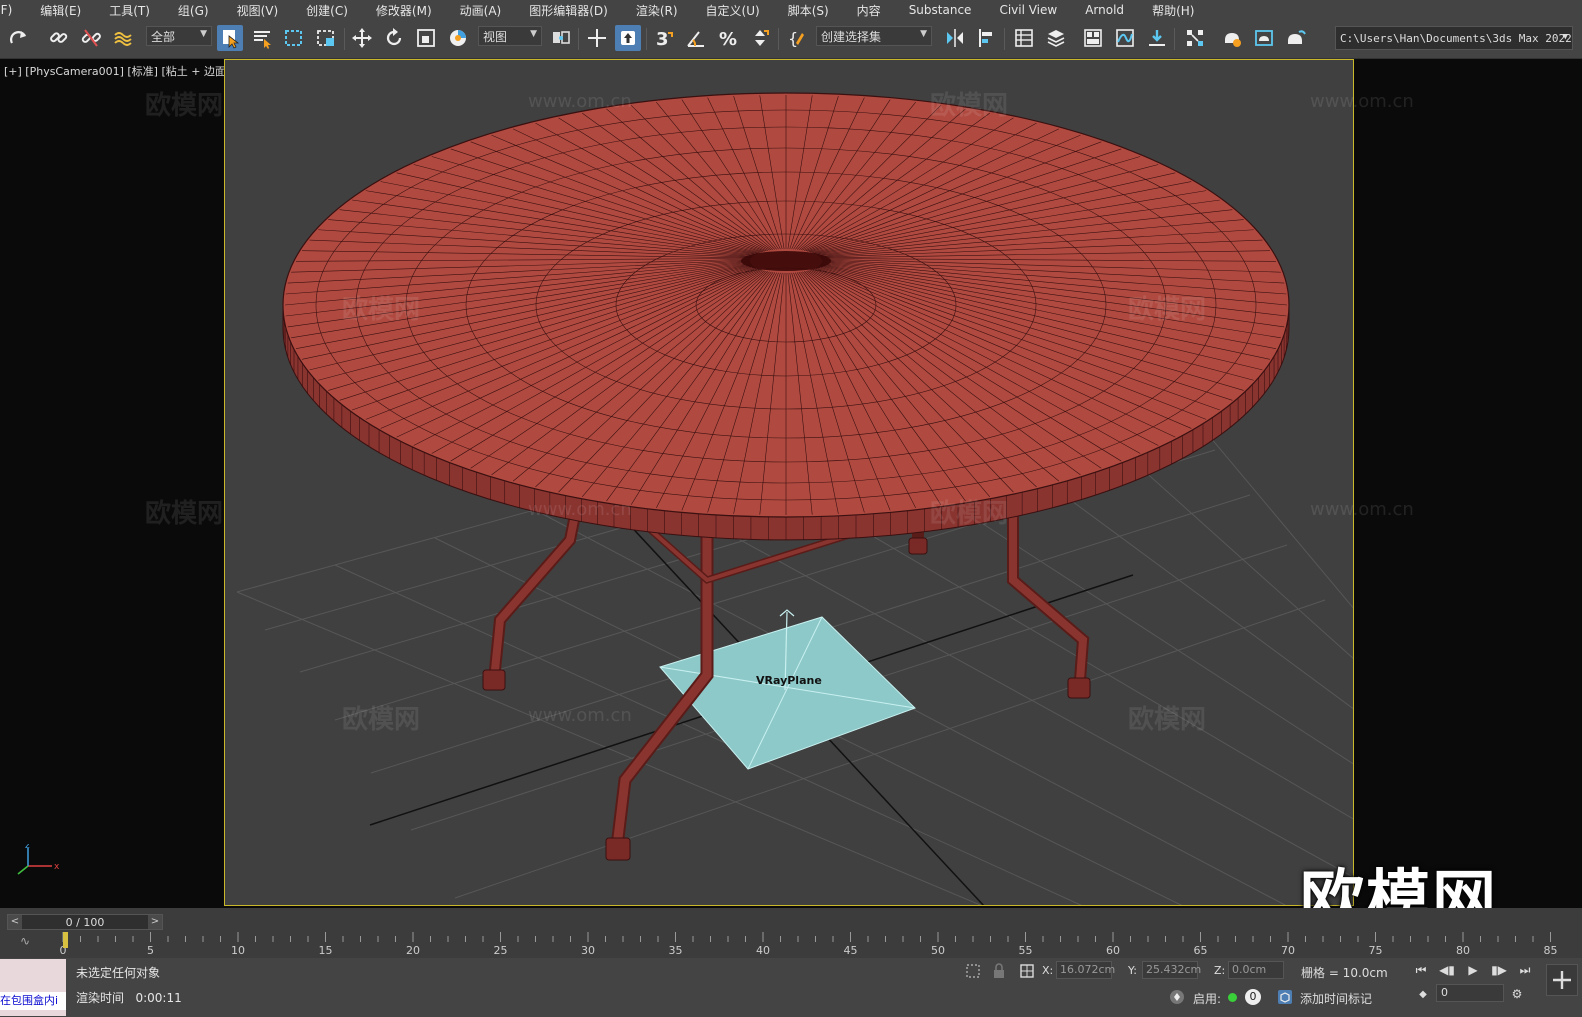 This screenshot has height=1017, width=1582. Describe the element at coordinates (118, 973) in the screenshot. I see `status-message: 未选定任何对象` at that location.